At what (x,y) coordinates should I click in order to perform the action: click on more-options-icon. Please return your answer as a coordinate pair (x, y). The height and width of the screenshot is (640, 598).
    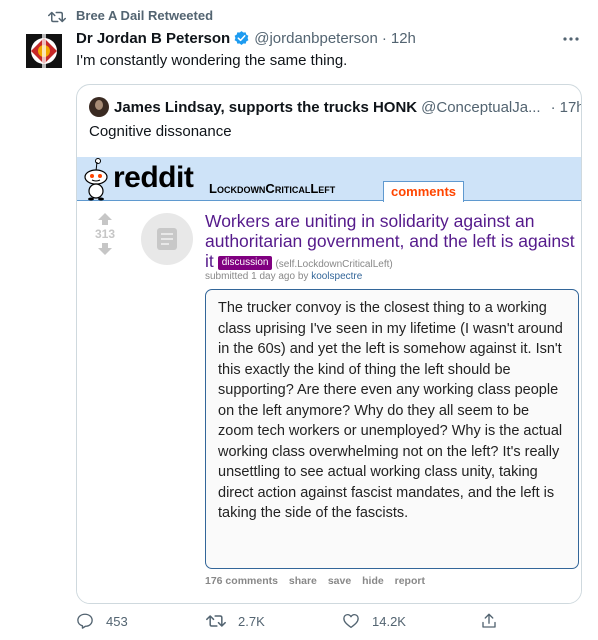
    Looking at the image, I should click on (571, 39).